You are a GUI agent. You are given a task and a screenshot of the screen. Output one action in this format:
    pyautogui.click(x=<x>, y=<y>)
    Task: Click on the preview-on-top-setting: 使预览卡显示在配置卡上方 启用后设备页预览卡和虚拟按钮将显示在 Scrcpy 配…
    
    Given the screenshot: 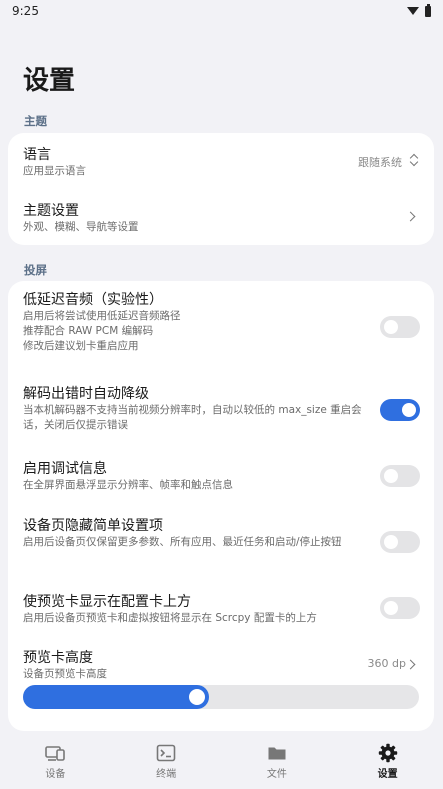 What is the action you would take?
    pyautogui.click(x=193, y=609)
    